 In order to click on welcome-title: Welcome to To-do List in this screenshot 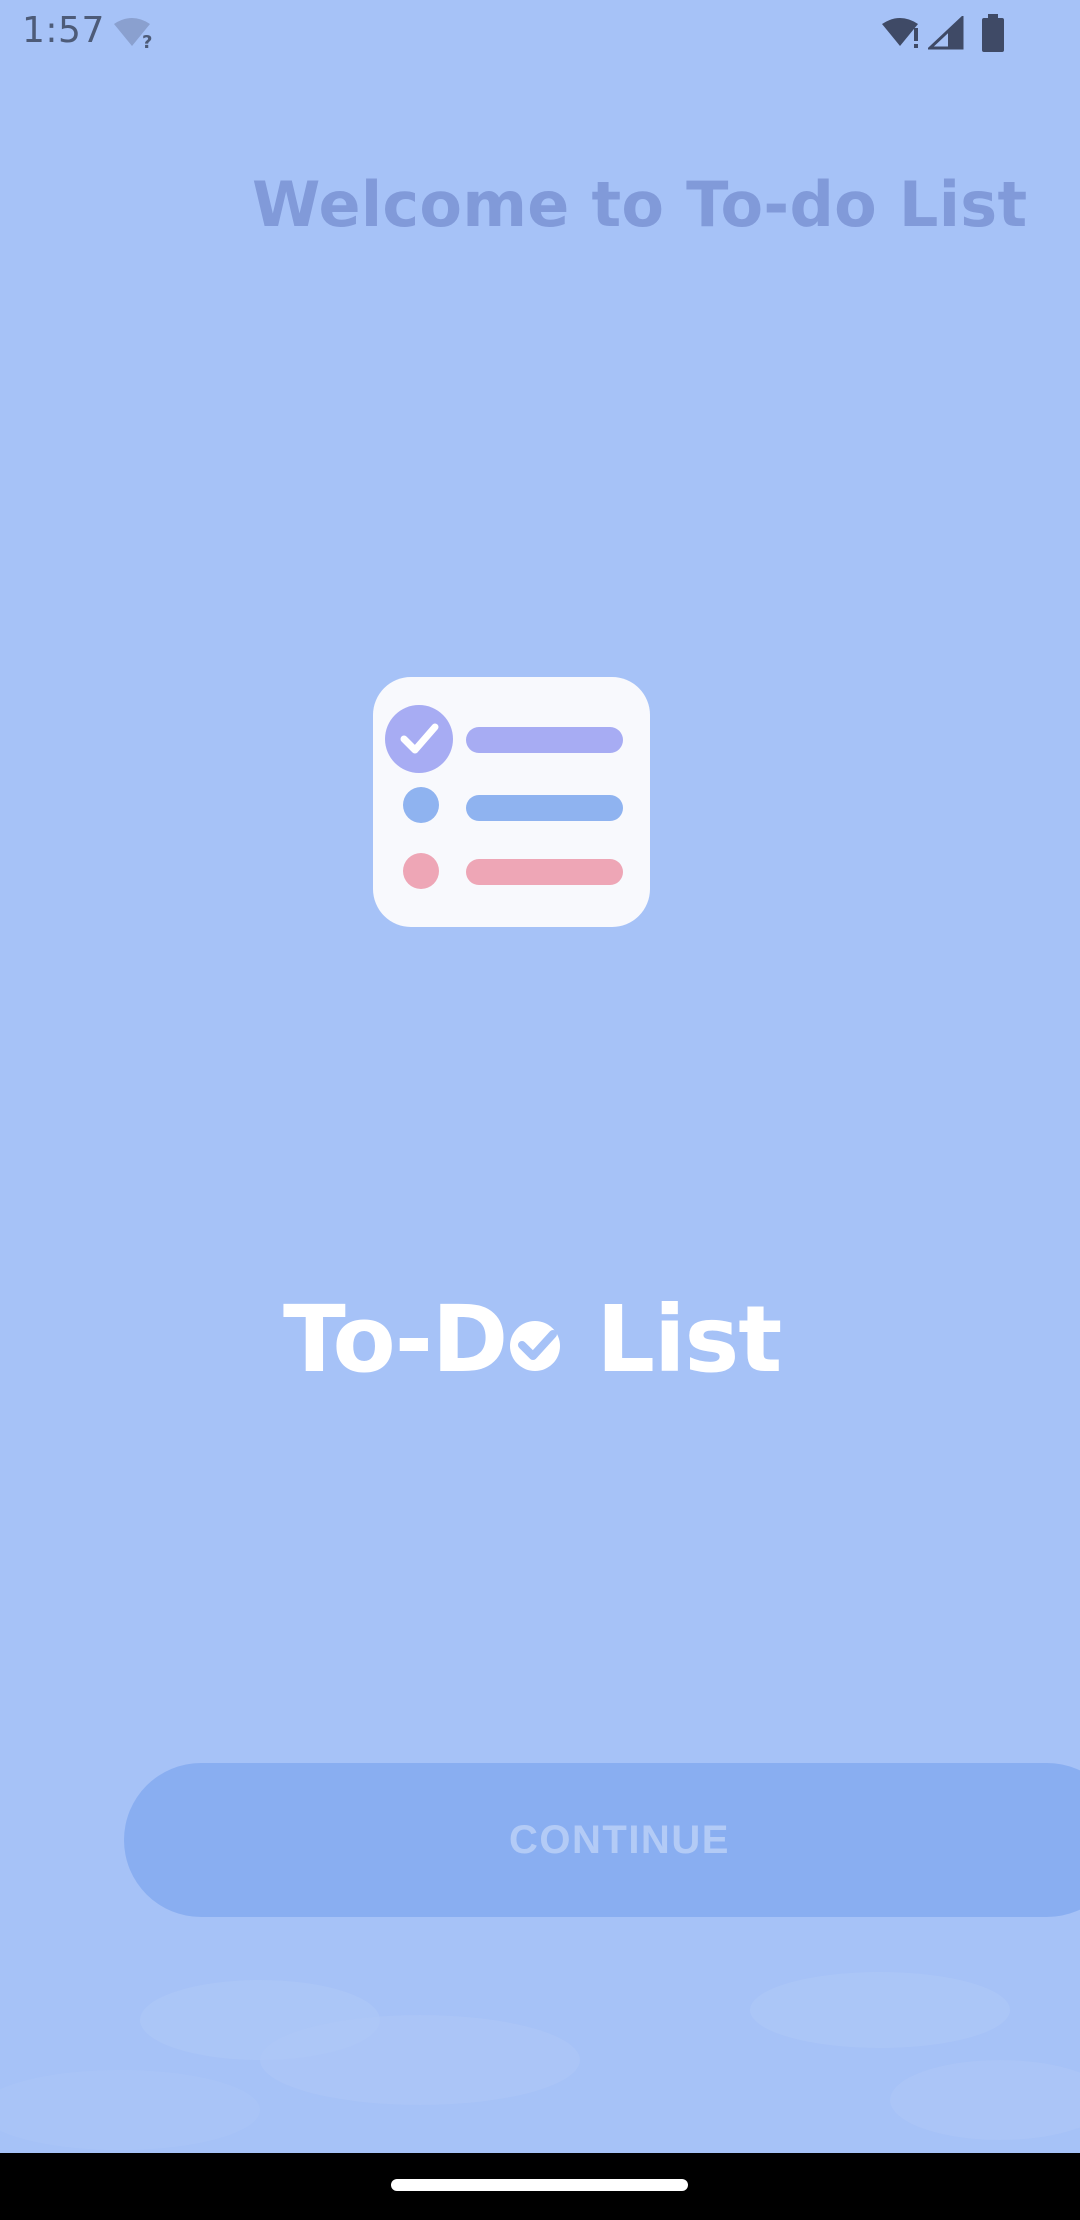, I will do `click(640, 204)`.